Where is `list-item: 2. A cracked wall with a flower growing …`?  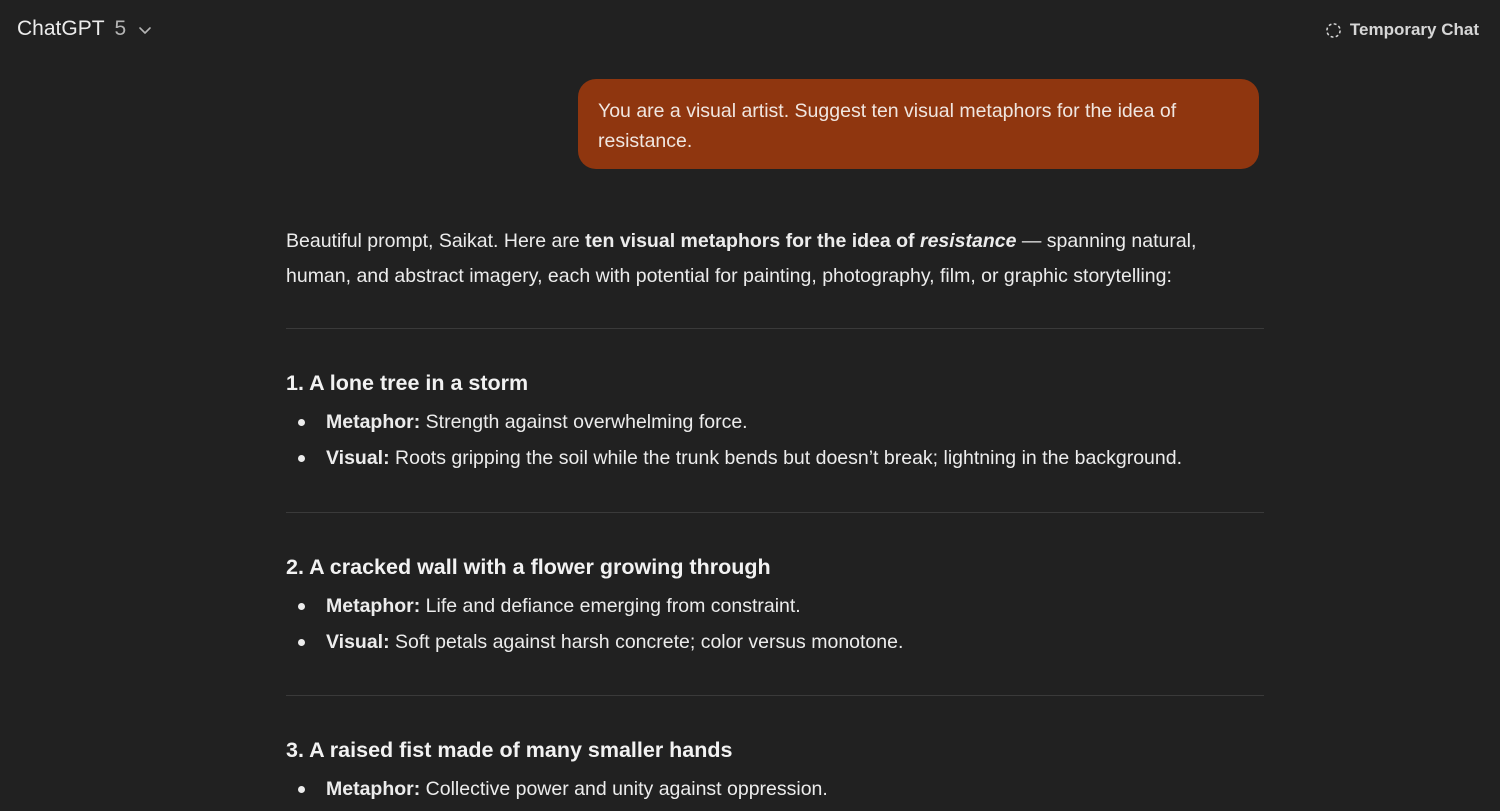 list-item: 2. A cracked wall with a flower growing … is located at coordinates (776, 606).